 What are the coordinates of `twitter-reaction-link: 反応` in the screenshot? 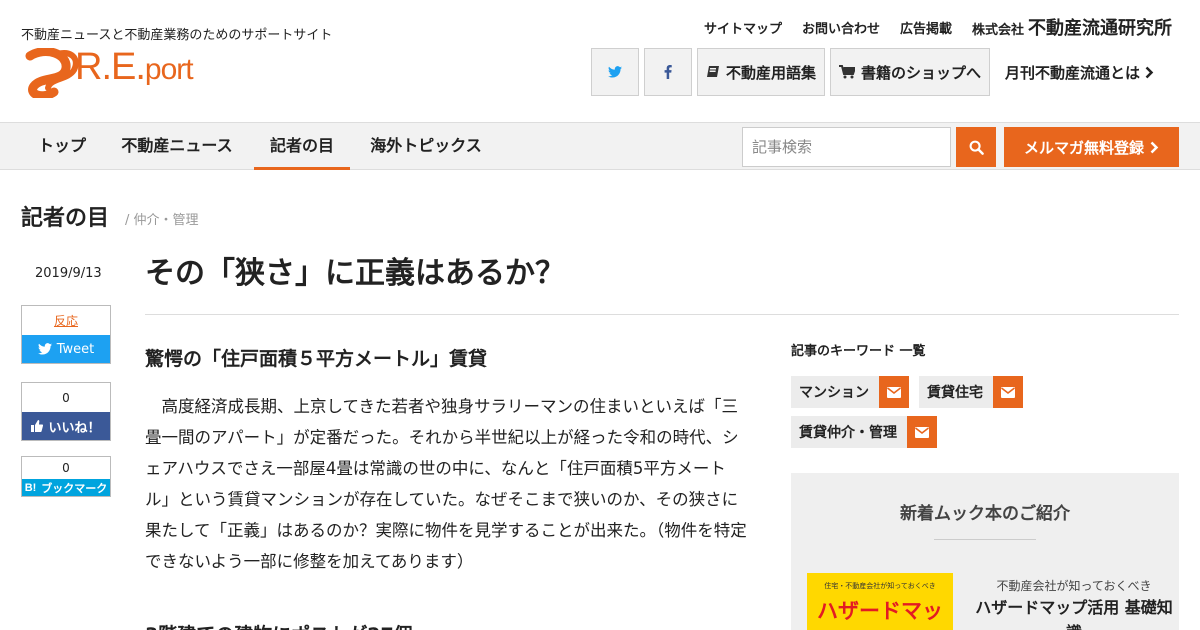 It's located at (66, 320).